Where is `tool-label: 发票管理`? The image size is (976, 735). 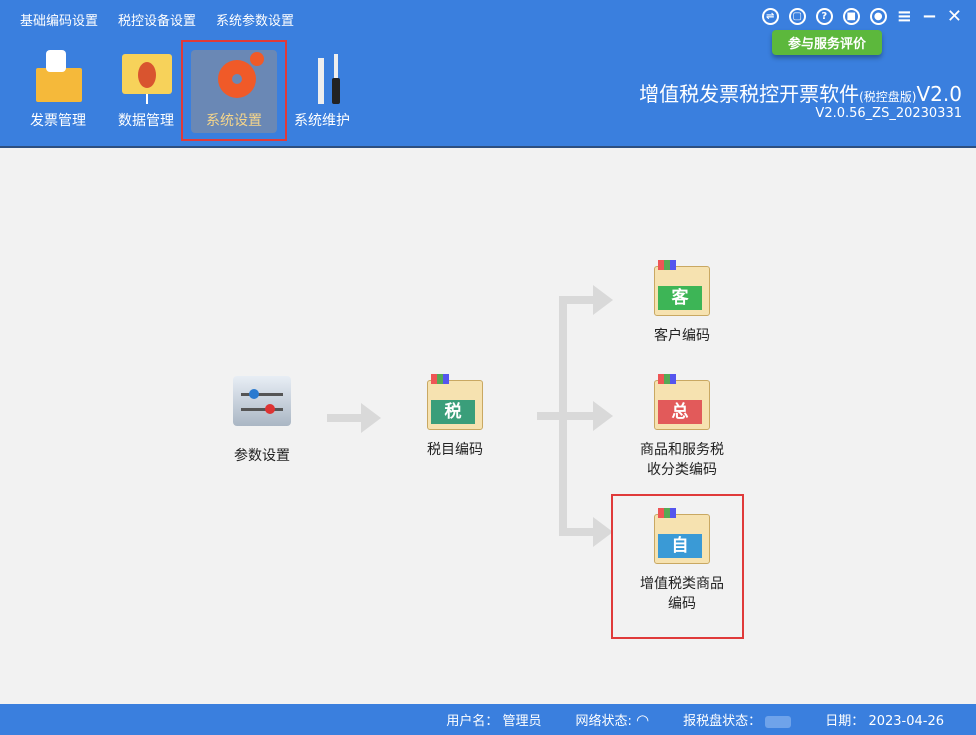
tool-label: 发票管理 is located at coordinates (58, 121).